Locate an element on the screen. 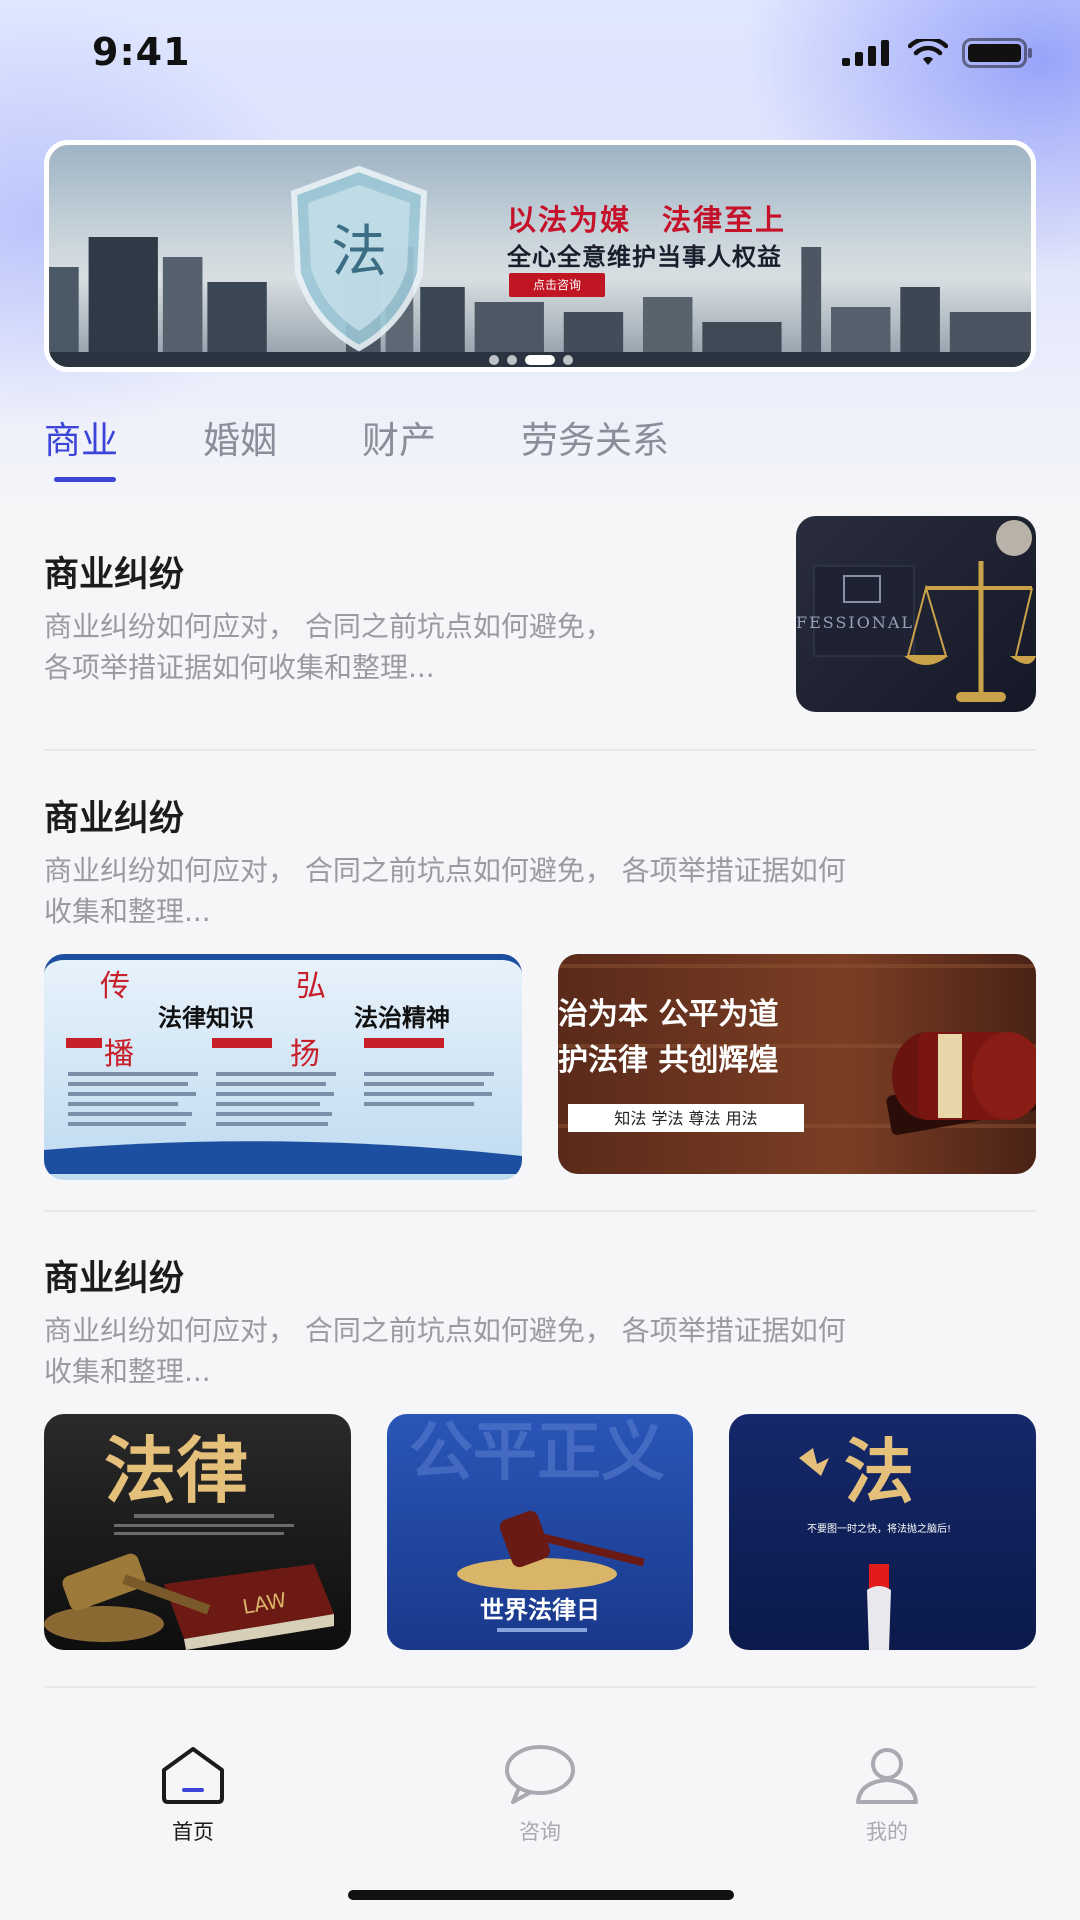  status-bar: 9:41 is located at coordinates (540, 55).